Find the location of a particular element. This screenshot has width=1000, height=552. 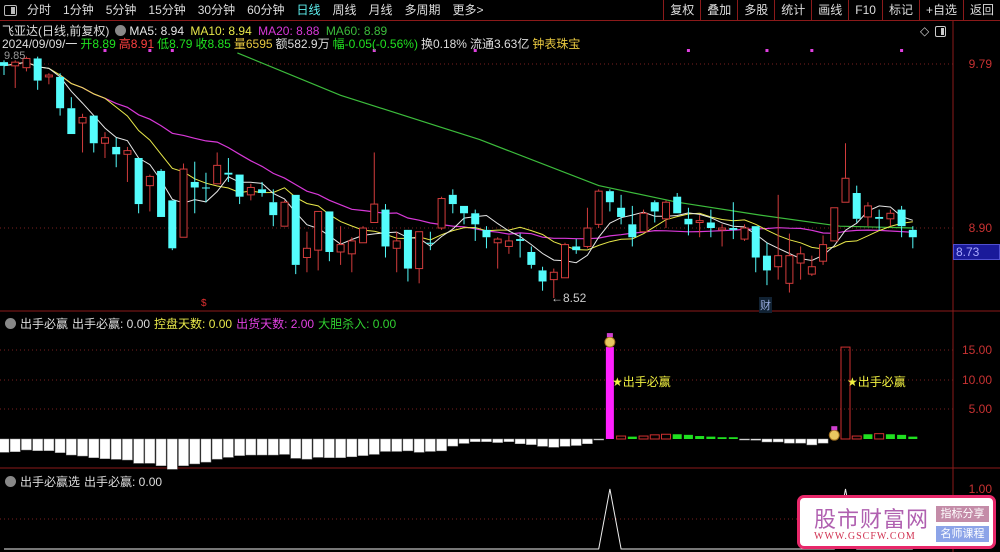

watermark-tag: 指标分享 is located at coordinates (962, 514).